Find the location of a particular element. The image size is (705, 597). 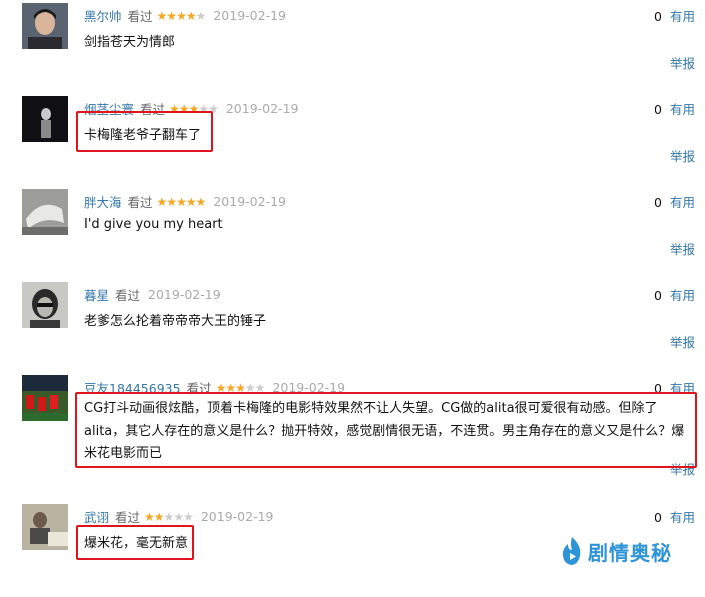

comment-meta: 胖大海 看过 ★★★★★ 2019-02-19 is located at coordinates (185, 201).